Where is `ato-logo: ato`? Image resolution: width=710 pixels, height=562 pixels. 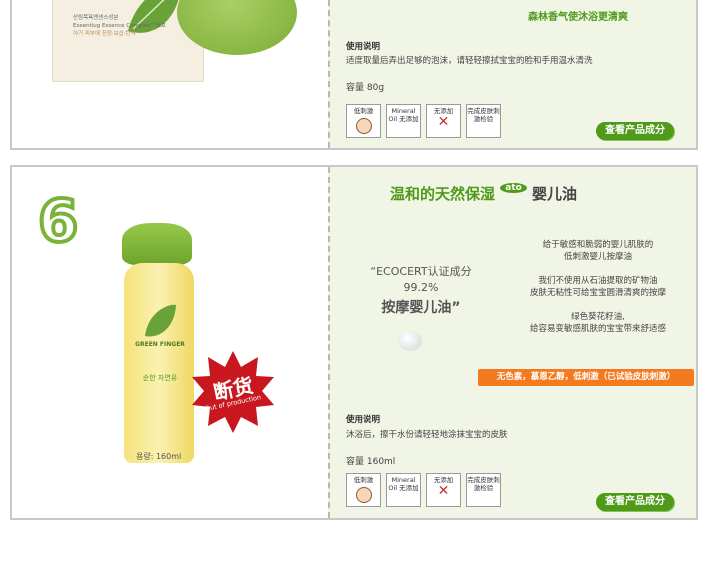 ato-logo: ato is located at coordinates (513, 188).